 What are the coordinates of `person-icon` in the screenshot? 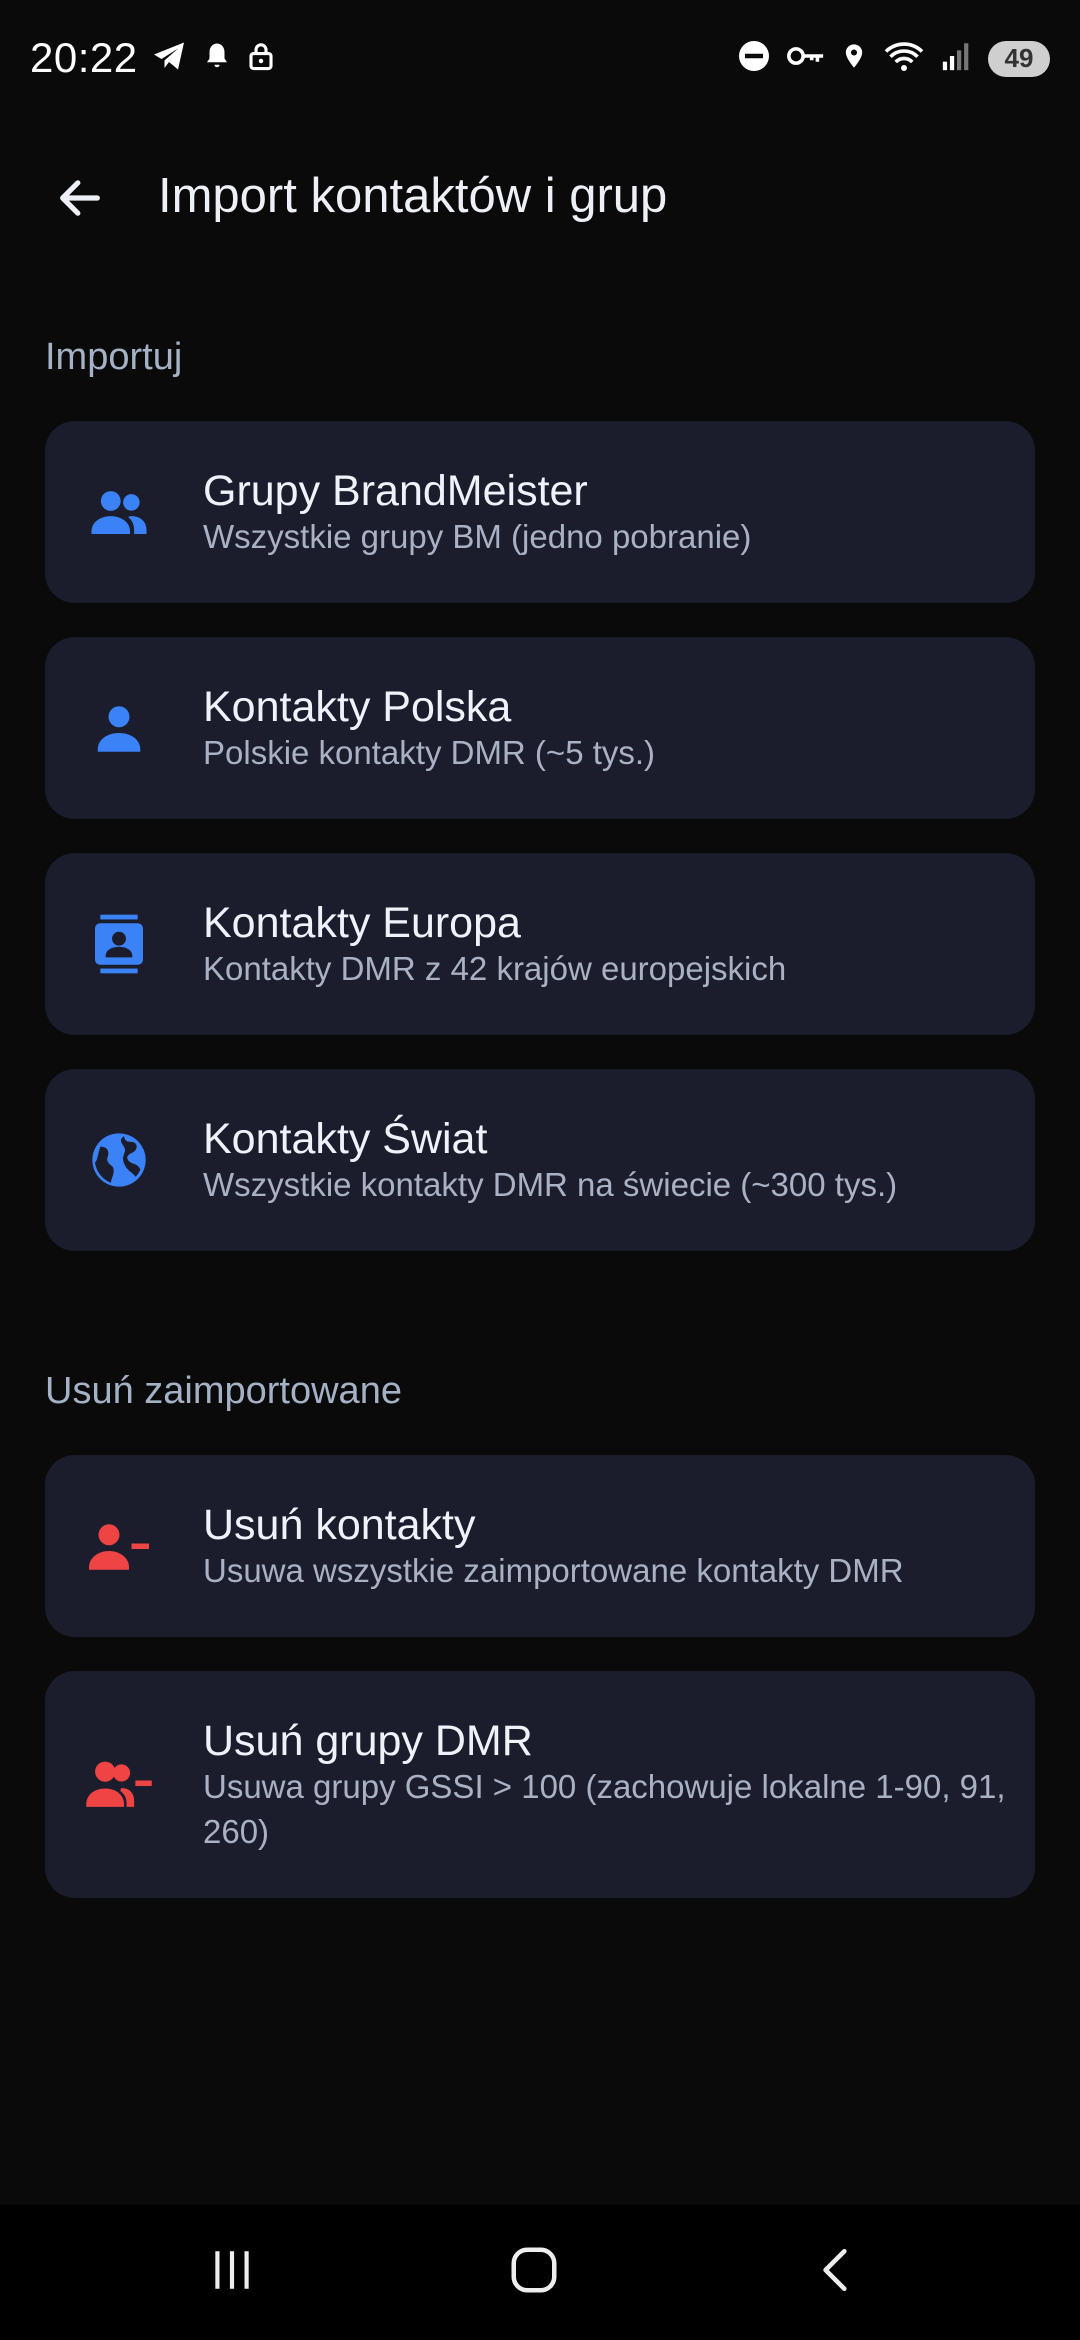 It's located at (119, 728).